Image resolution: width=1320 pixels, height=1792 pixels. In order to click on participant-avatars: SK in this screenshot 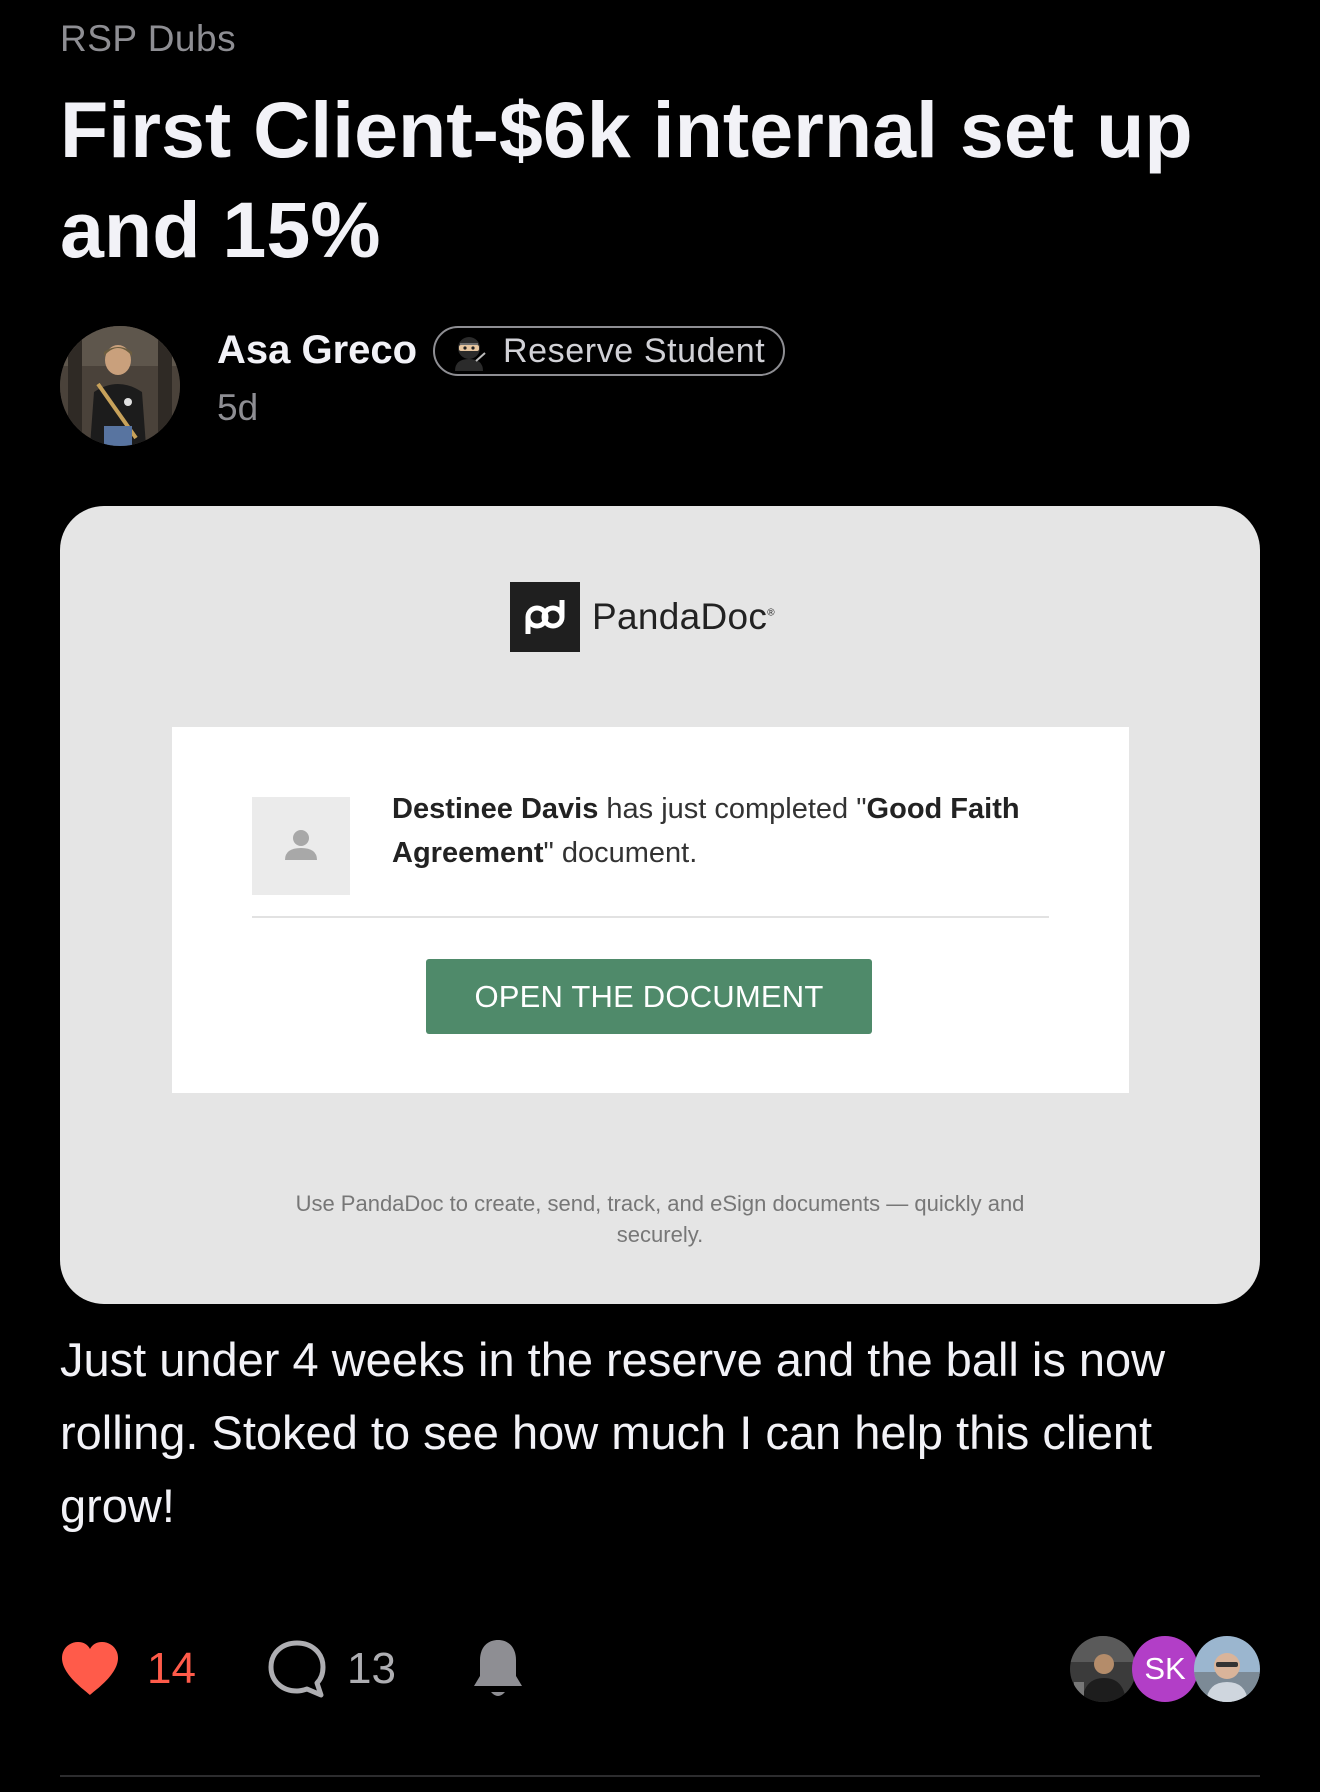, I will do `click(1165, 1669)`.